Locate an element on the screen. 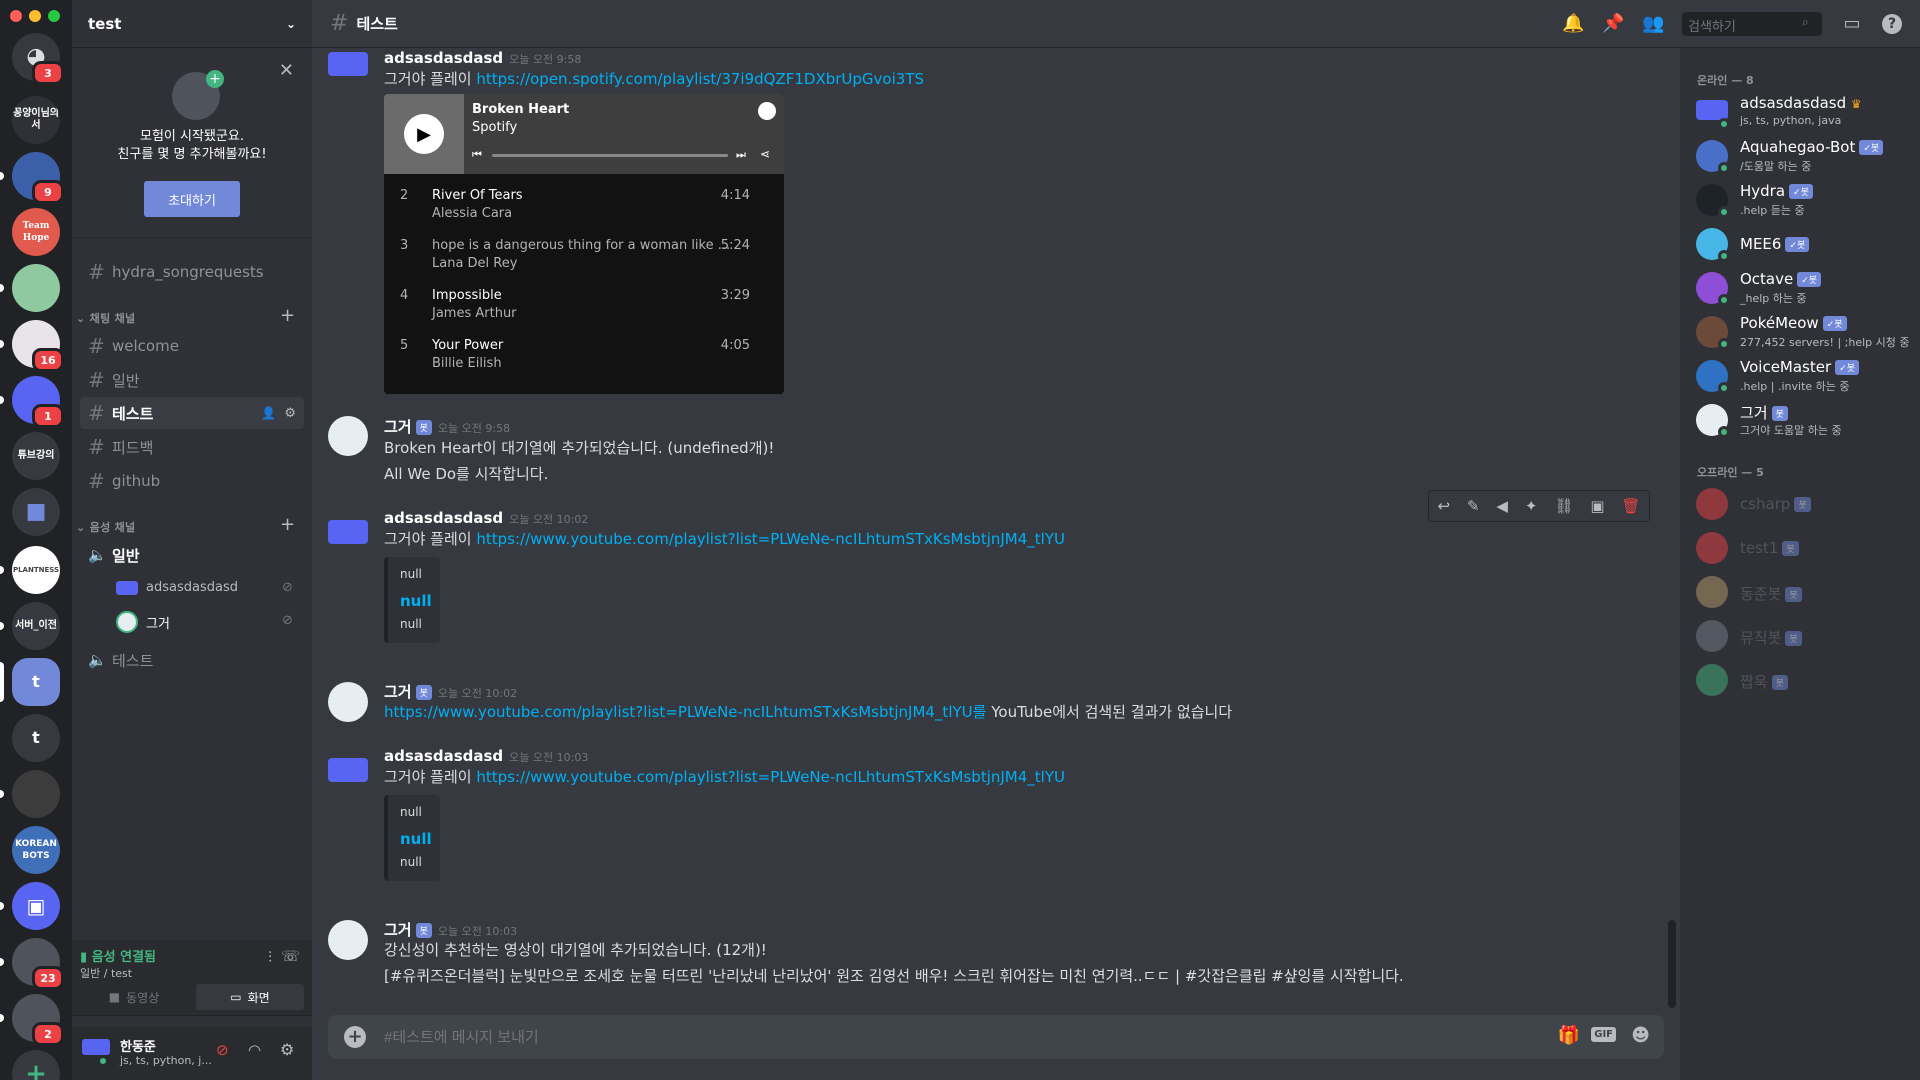 Image resolution: width=1920 pixels, height=1080 pixels. close-window-button is located at coordinates (16, 16).